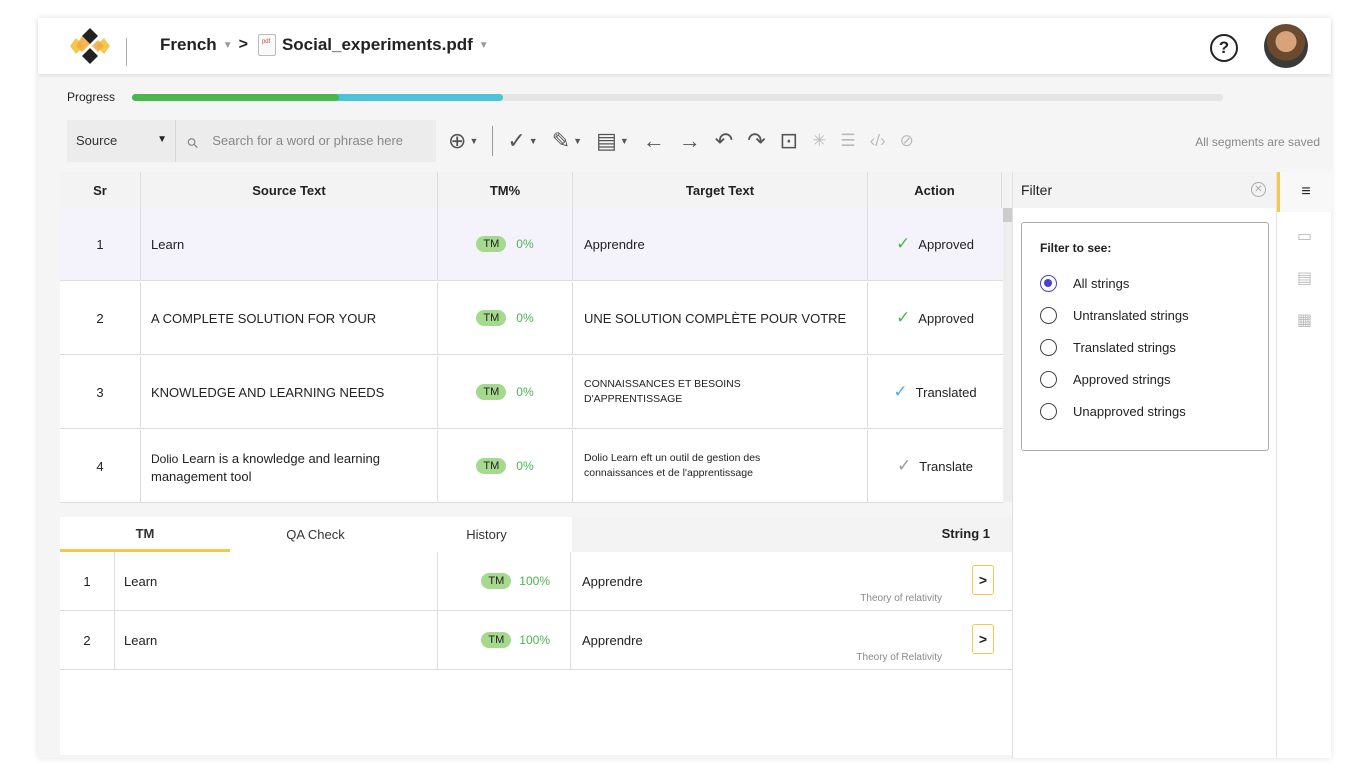 Image resolution: width=1368 pixels, height=772 pixels. I want to click on comment-icon: ▭, so click(1304, 236).